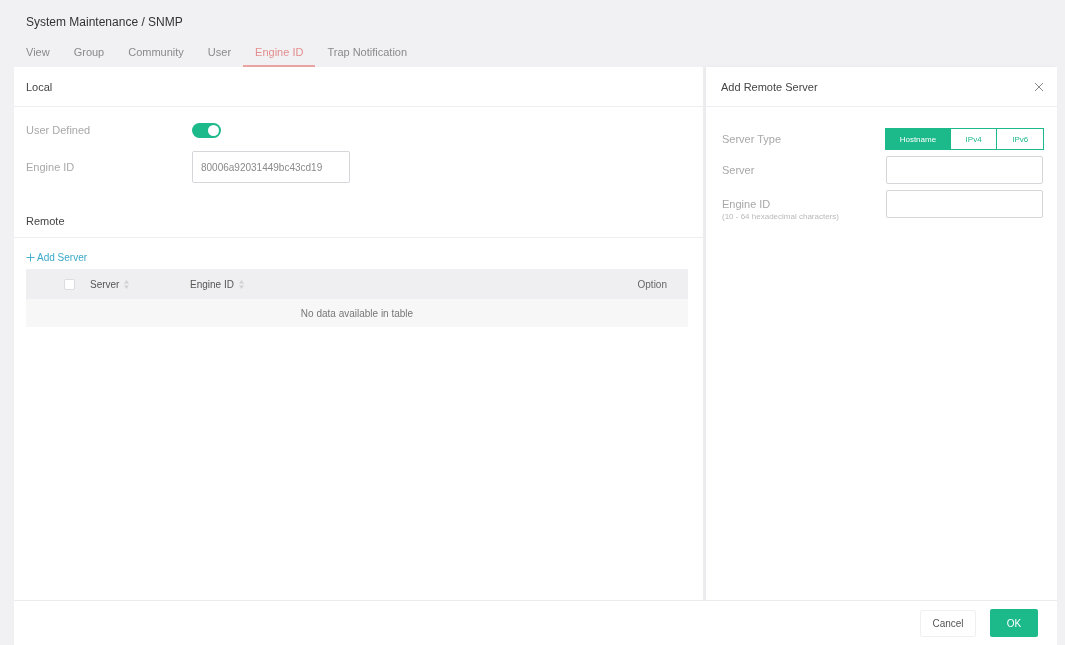 This screenshot has height=645, width=1065. Describe the element at coordinates (271, 167) in the screenshot. I see `input-field: 80006a92031449bc43cd19` at that location.